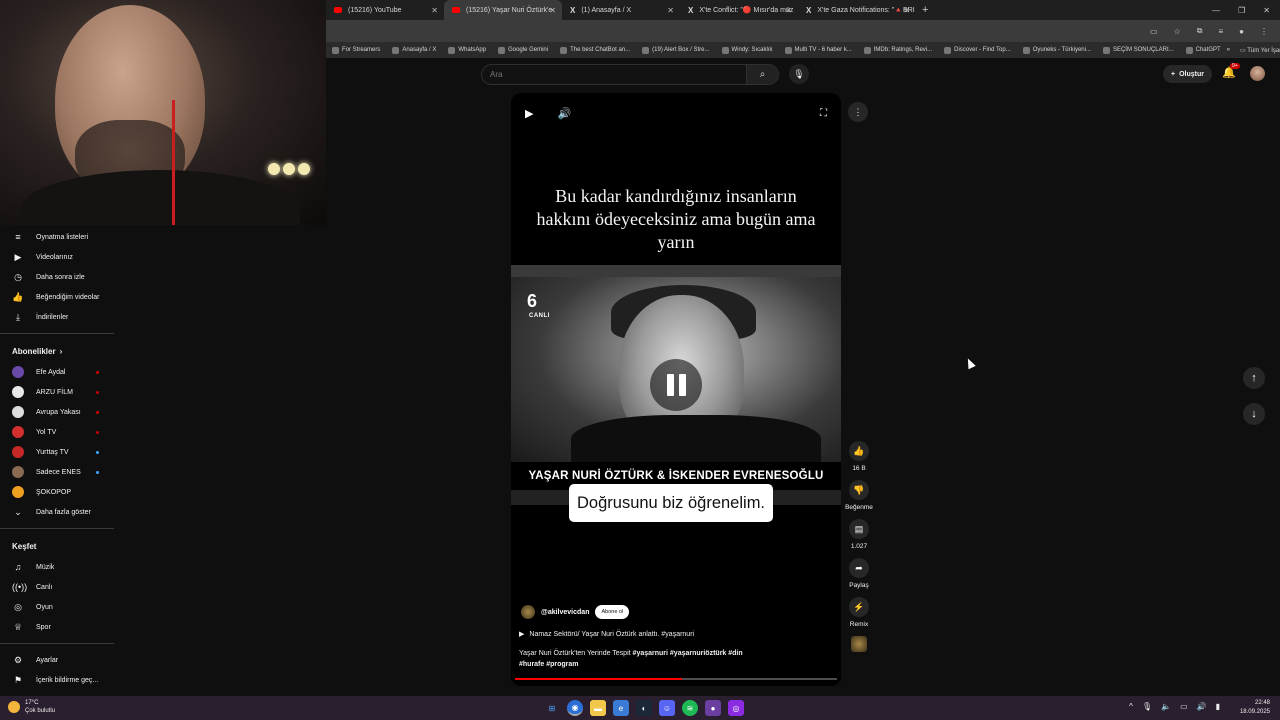  I want to click on browser-tab-0: (15216) YouTube ✕, so click(385, 10).